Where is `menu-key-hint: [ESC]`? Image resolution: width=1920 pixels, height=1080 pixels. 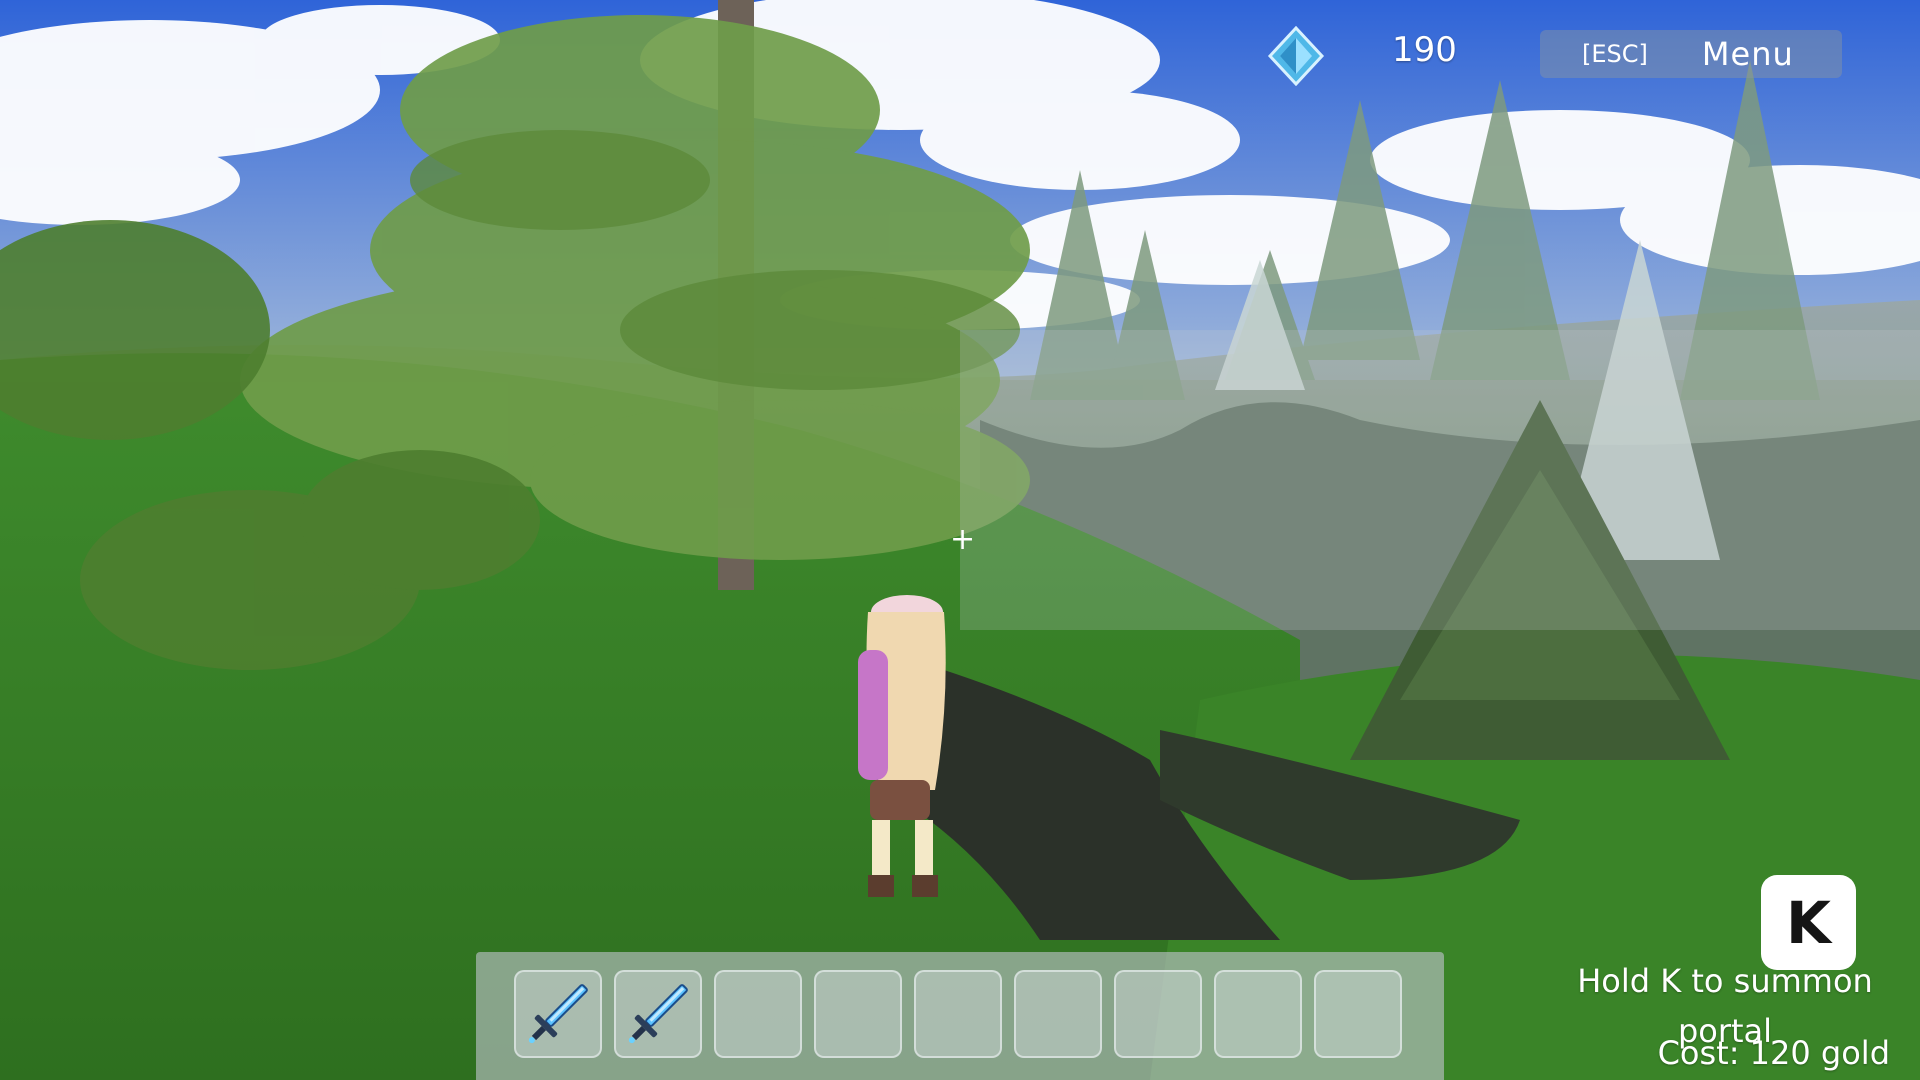
menu-key-hint: [ESC] is located at coordinates (1615, 54).